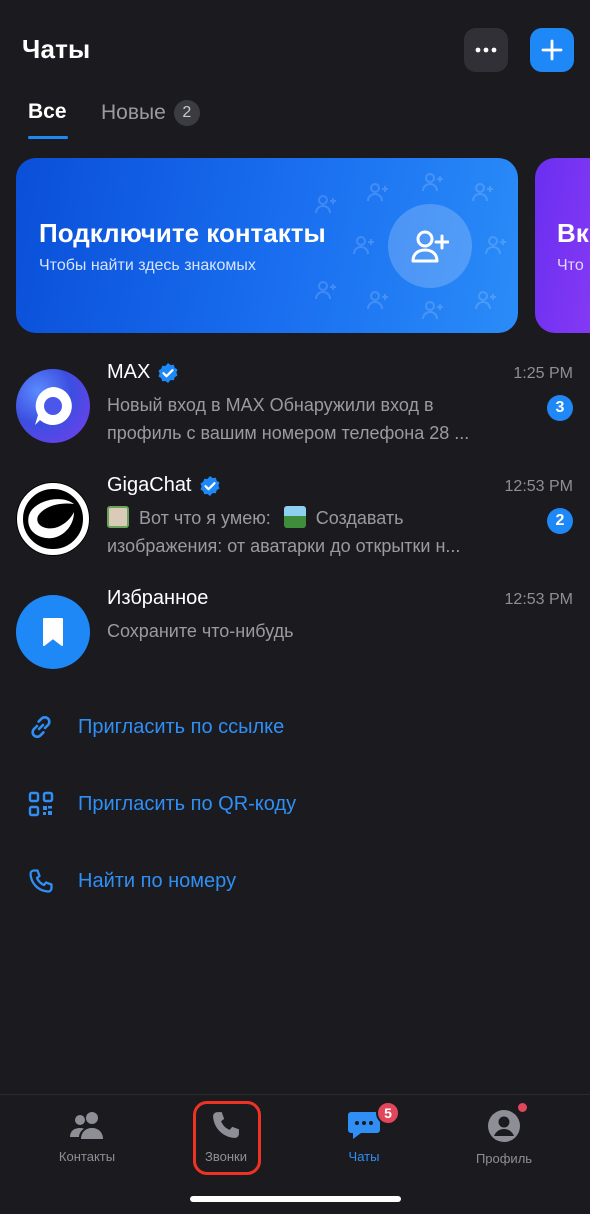  Describe the element at coordinates (364, 1132) in the screenshot. I see `nav-chats: 5 Чаты` at that location.